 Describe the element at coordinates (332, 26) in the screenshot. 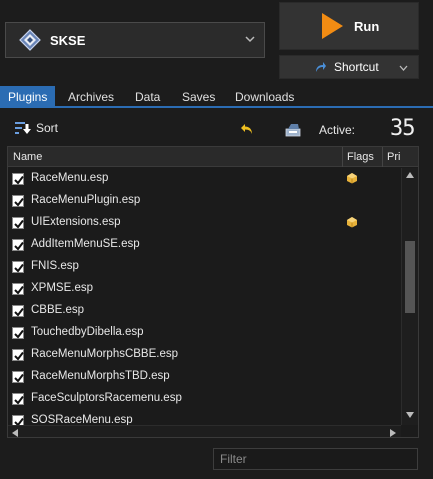

I see `play-icon` at that location.